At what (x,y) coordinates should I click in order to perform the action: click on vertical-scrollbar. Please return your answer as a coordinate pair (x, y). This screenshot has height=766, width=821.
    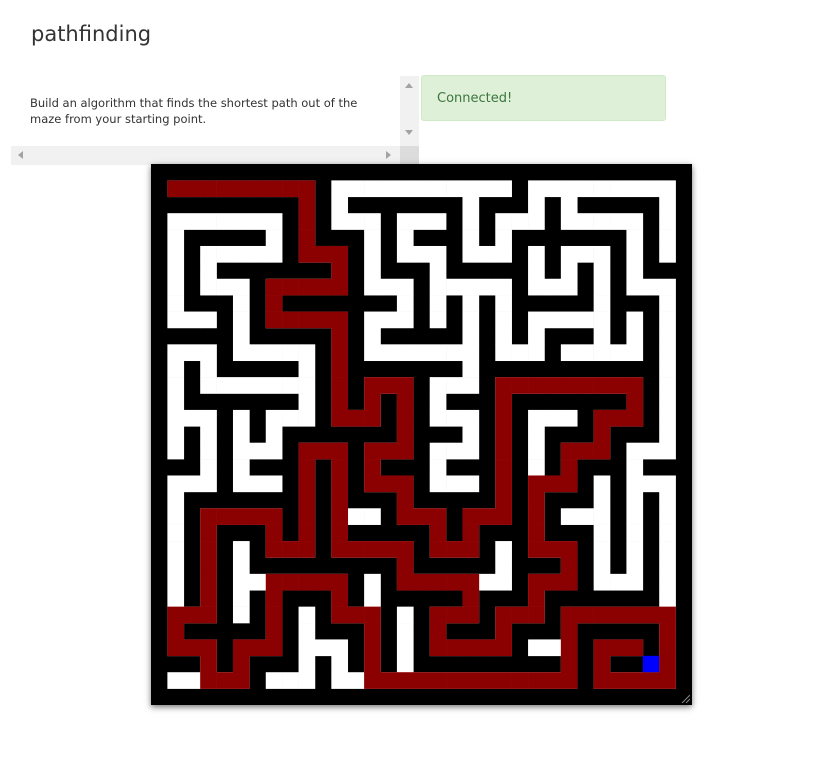
    Looking at the image, I should click on (409, 111).